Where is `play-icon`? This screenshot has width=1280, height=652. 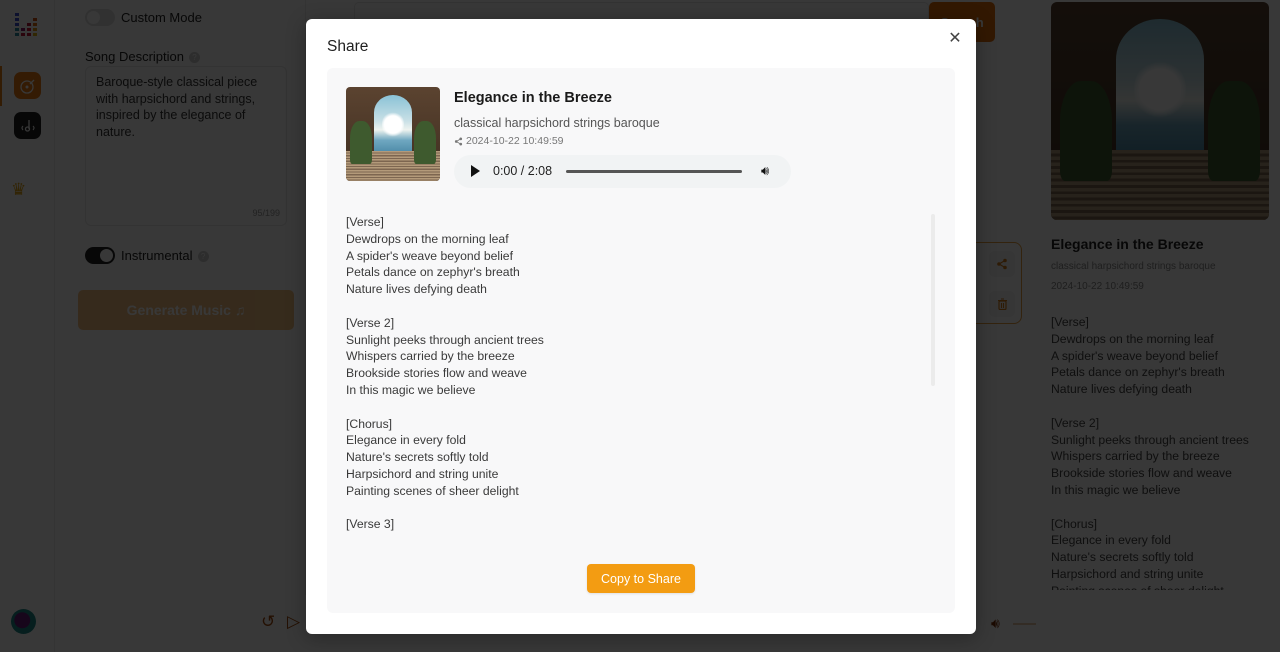
play-icon is located at coordinates (475, 171).